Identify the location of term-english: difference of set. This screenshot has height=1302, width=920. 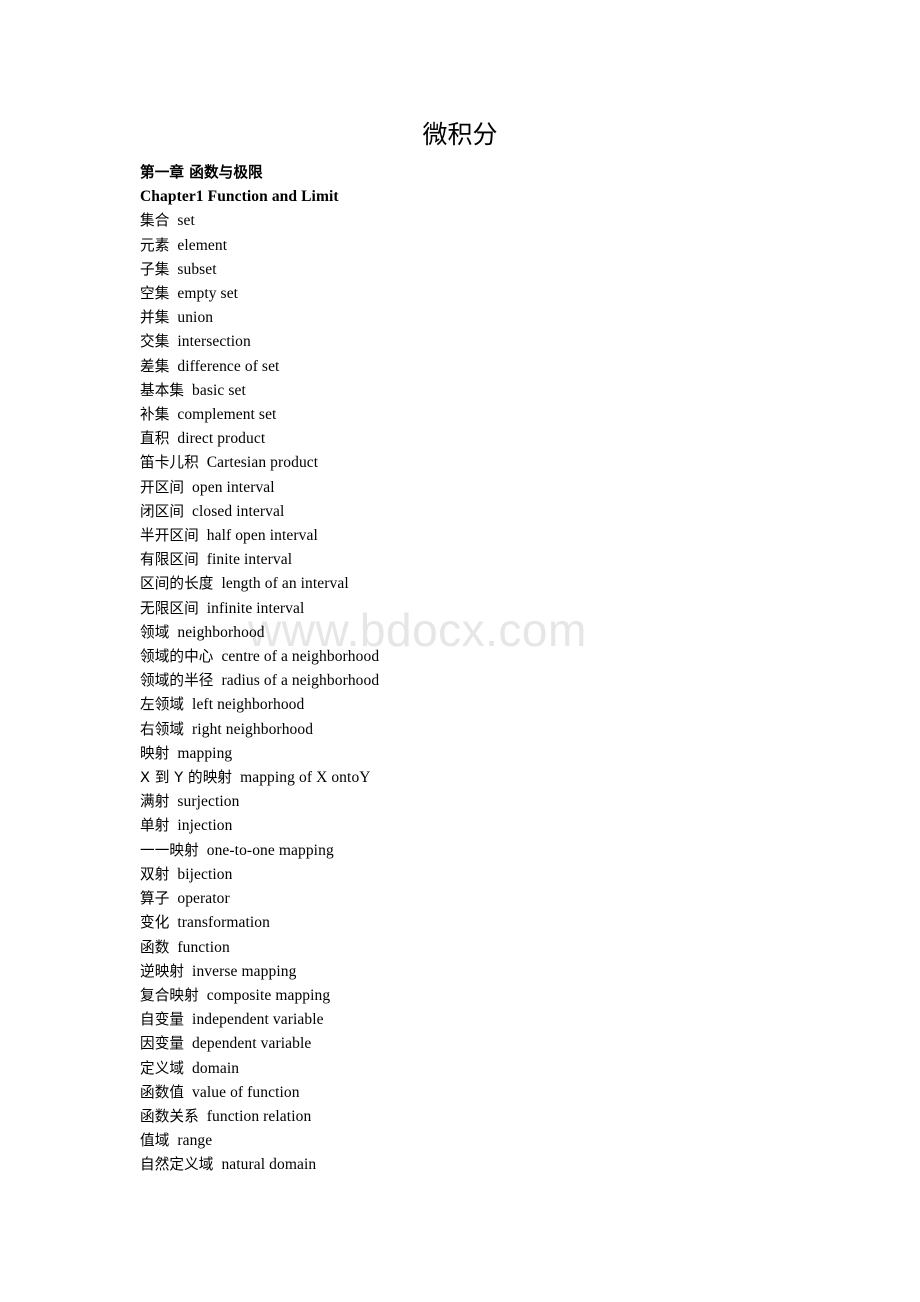
(228, 366).